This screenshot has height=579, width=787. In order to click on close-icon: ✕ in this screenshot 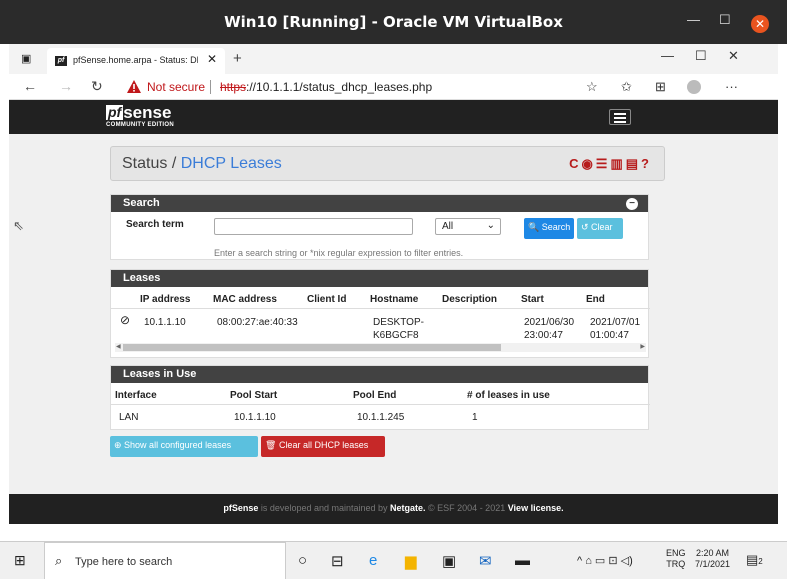, I will do `click(760, 24)`.